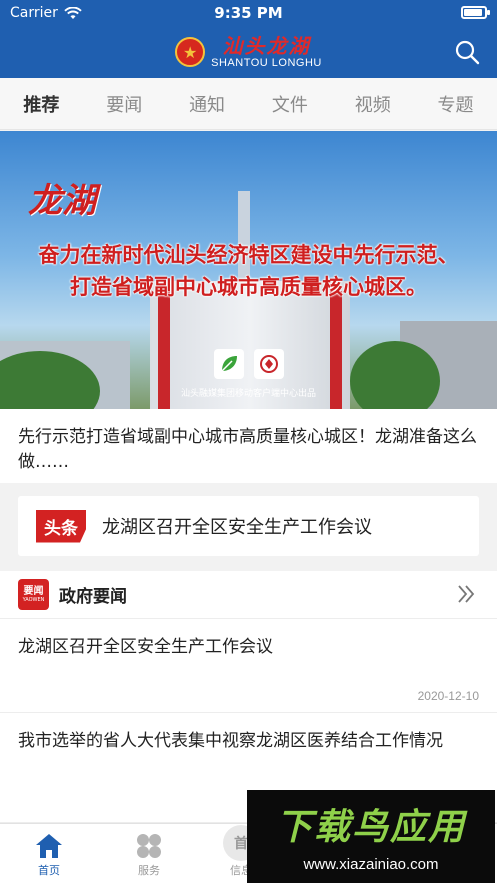 This screenshot has width=497, height=883. I want to click on watermark-title: 下载鸟应用, so click(370, 827).